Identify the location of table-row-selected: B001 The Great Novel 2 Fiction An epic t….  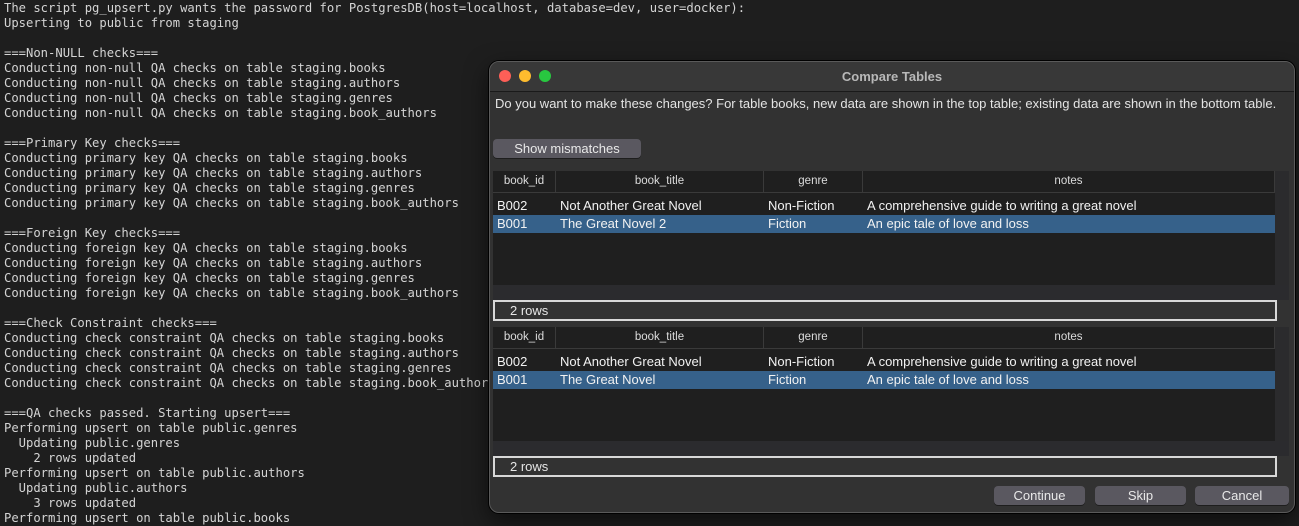
(884, 224).